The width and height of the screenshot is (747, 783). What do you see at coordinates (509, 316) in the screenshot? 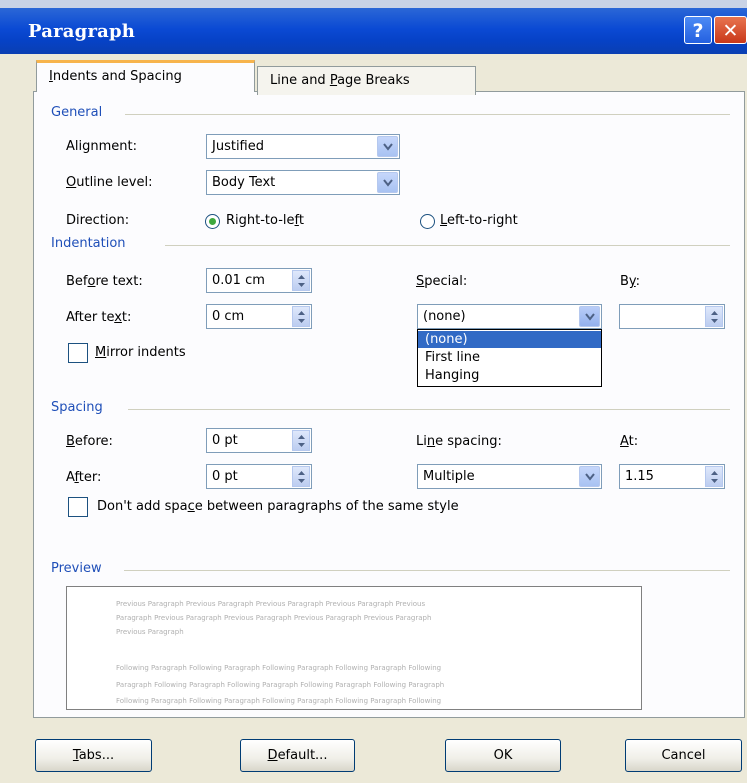
I see `special-select: (none)` at bounding box center [509, 316].